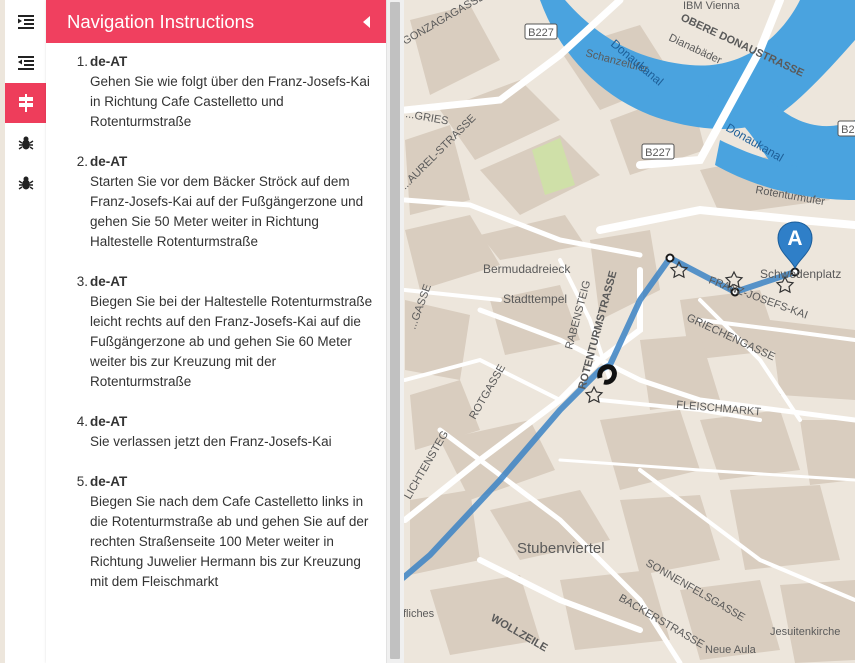 This screenshot has width=855, height=663. What do you see at coordinates (82, 61) in the screenshot?
I see `step-number: 1.` at bounding box center [82, 61].